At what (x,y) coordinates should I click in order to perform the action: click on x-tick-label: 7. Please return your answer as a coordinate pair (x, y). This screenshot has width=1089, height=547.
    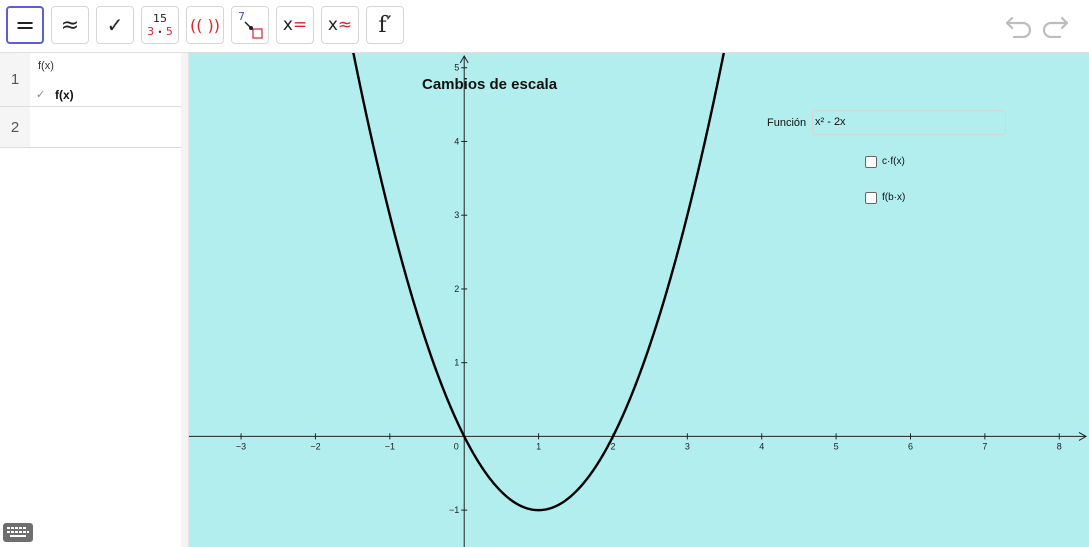
    Looking at the image, I should click on (984, 446).